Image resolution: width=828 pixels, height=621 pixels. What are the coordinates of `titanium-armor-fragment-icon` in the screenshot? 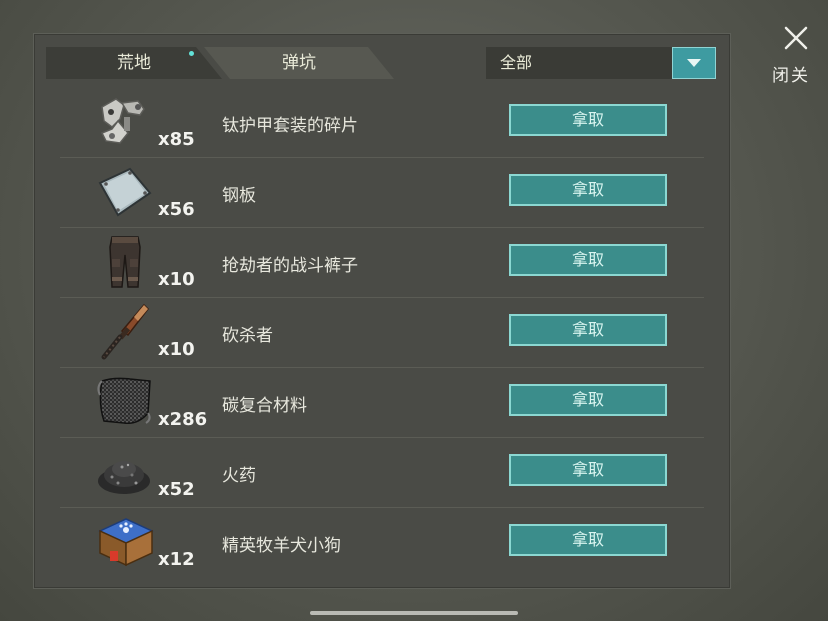 It's located at (122, 121).